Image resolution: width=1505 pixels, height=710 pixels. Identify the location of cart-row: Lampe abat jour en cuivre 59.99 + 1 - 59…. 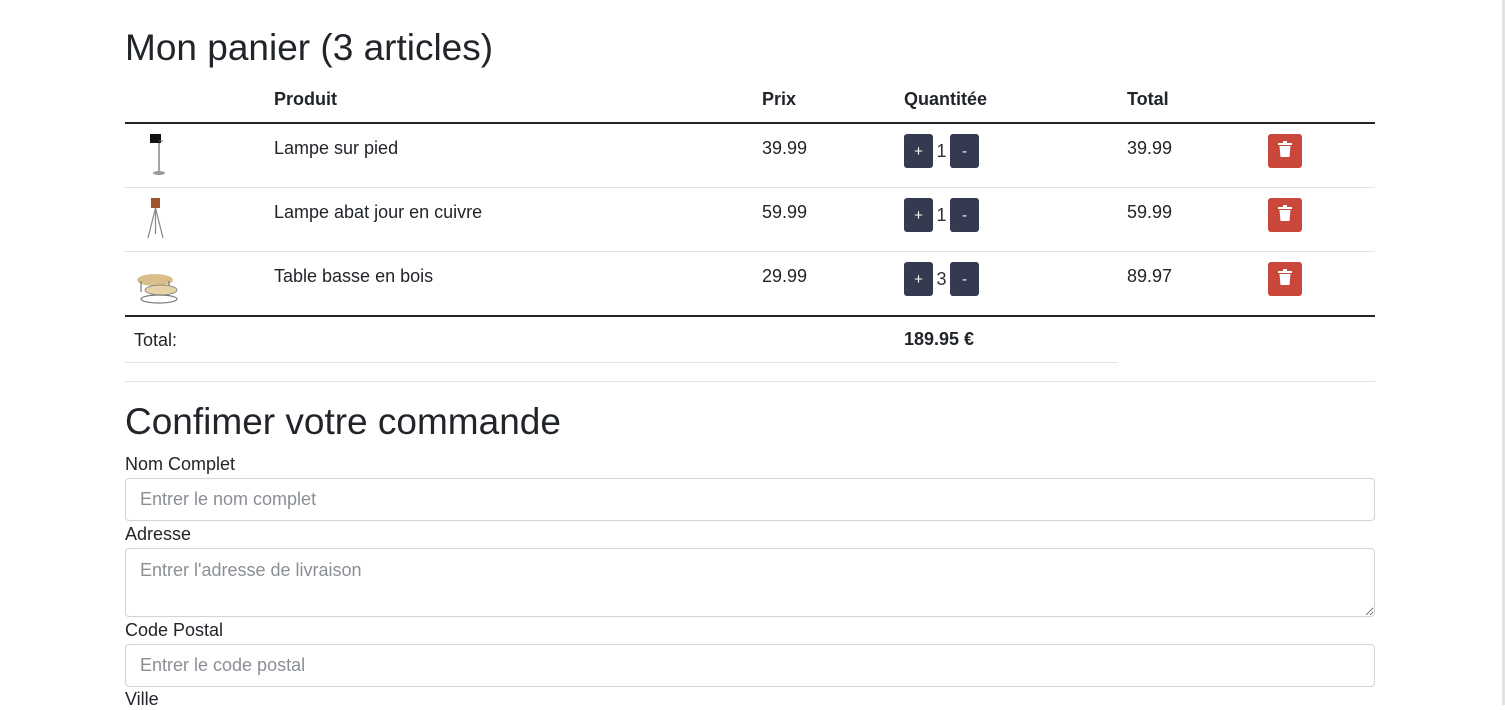
(750, 220).